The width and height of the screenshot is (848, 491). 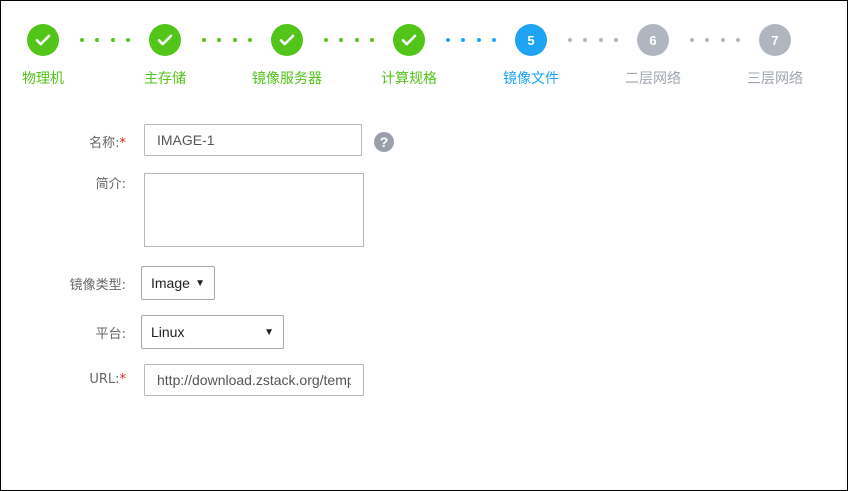 I want to click on url-label: URL:, so click(x=104, y=379).